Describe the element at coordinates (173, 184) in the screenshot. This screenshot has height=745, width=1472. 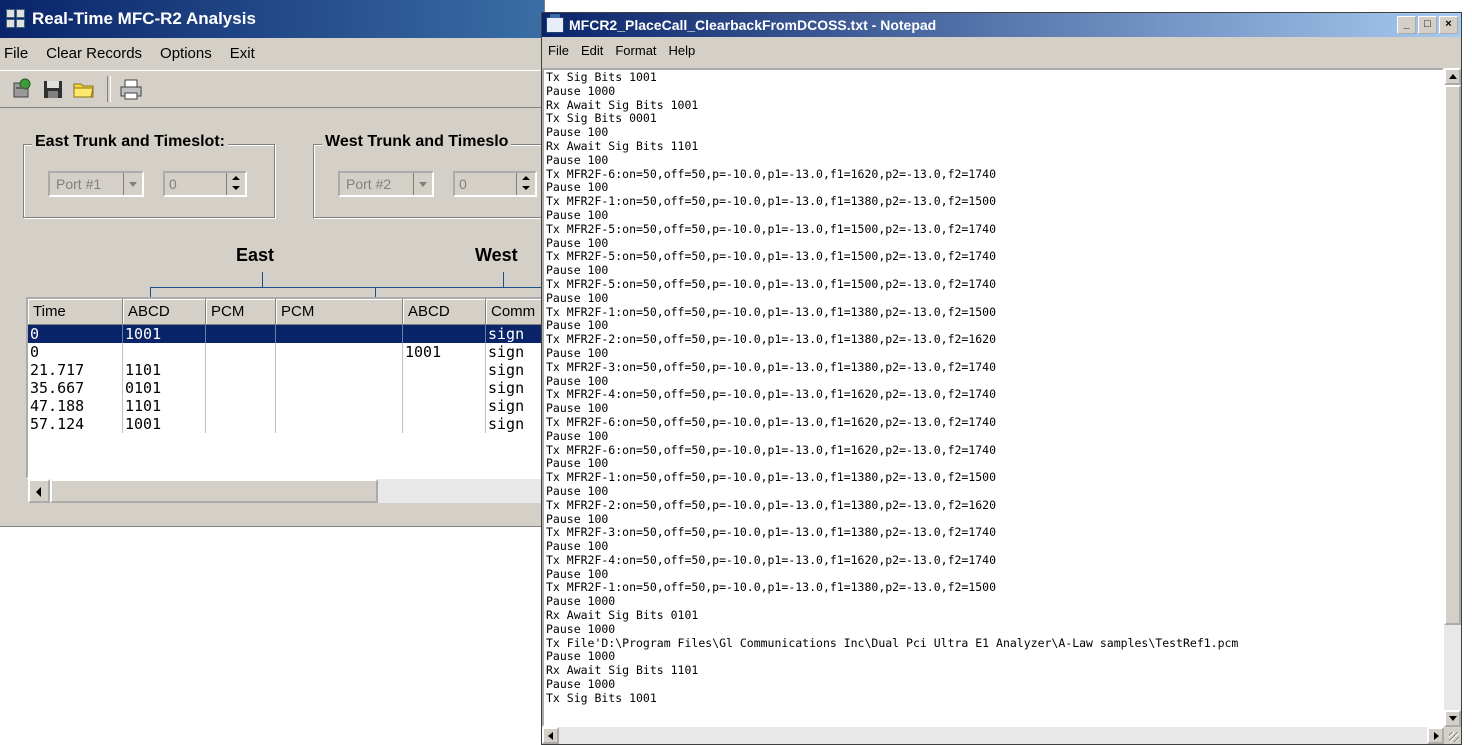
I see `east-timeslot-value: 0` at that location.